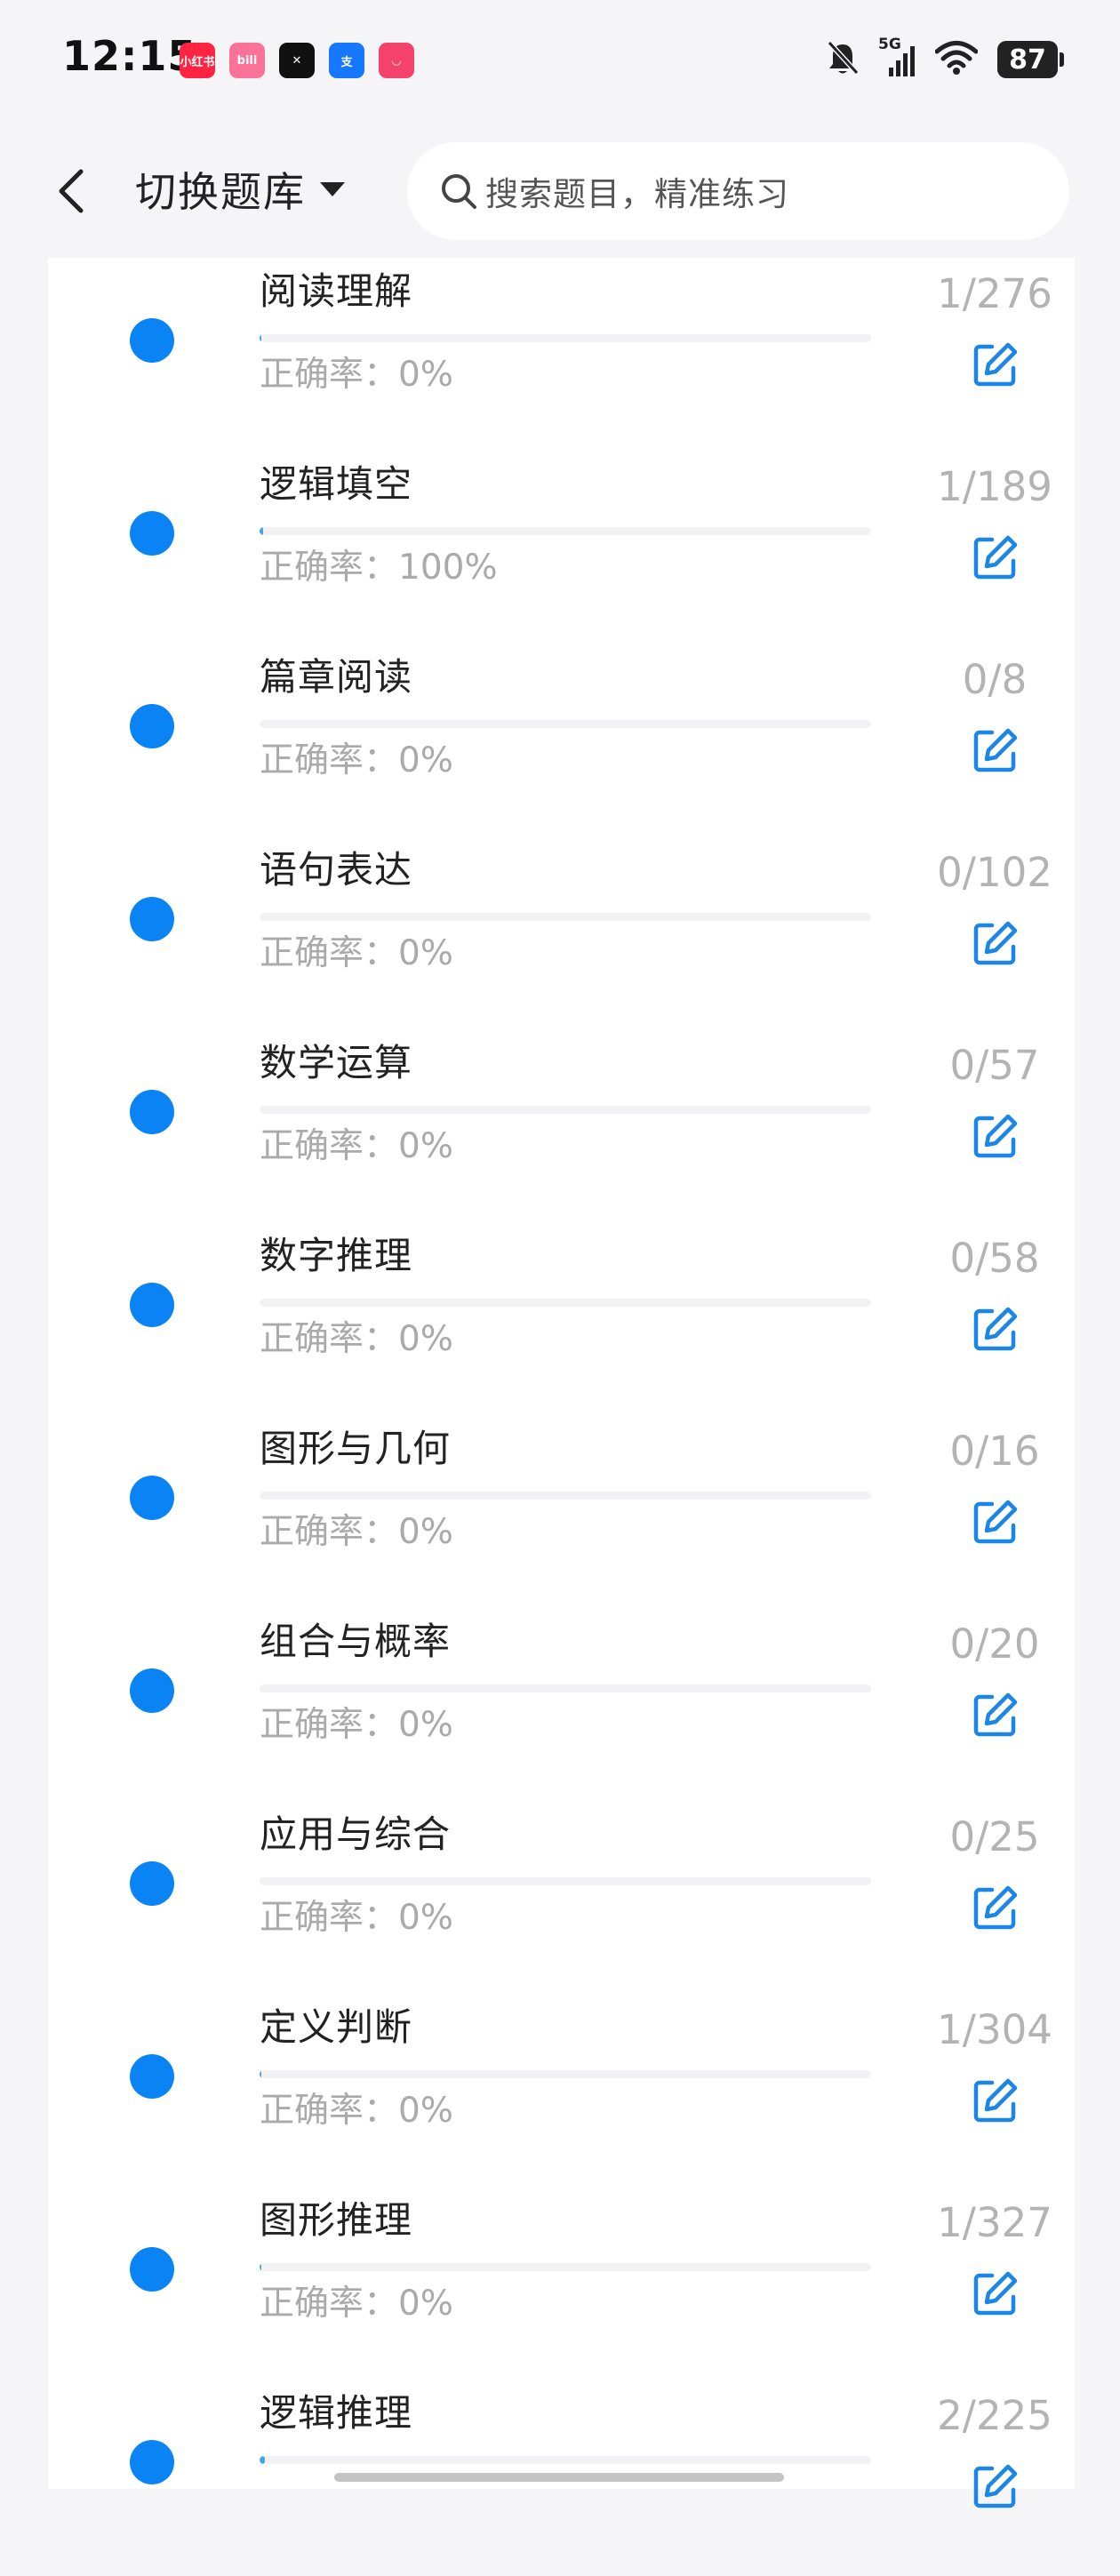 The width and height of the screenshot is (1120, 2576). What do you see at coordinates (561, 1900) in the screenshot?
I see `category-row: 应用与综合正确率：0% 0/25` at bounding box center [561, 1900].